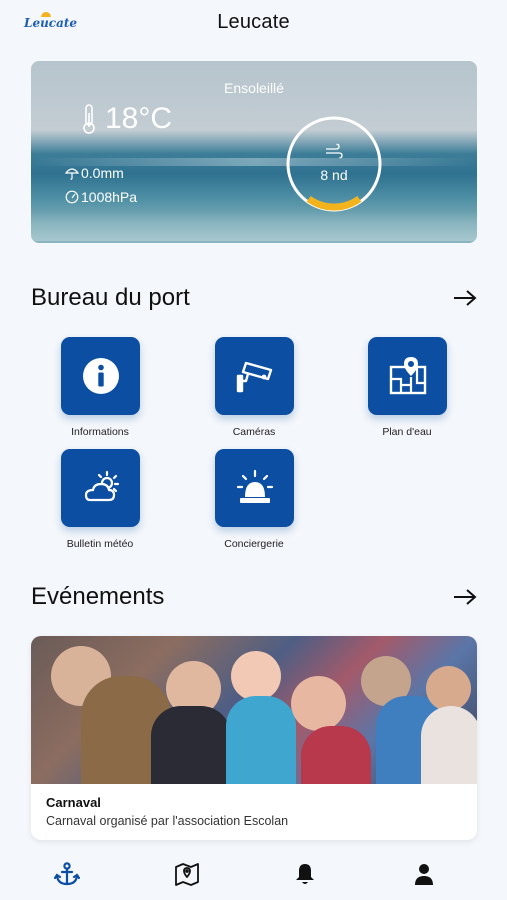 The image size is (507, 900). I want to click on info-icon, so click(100, 376).